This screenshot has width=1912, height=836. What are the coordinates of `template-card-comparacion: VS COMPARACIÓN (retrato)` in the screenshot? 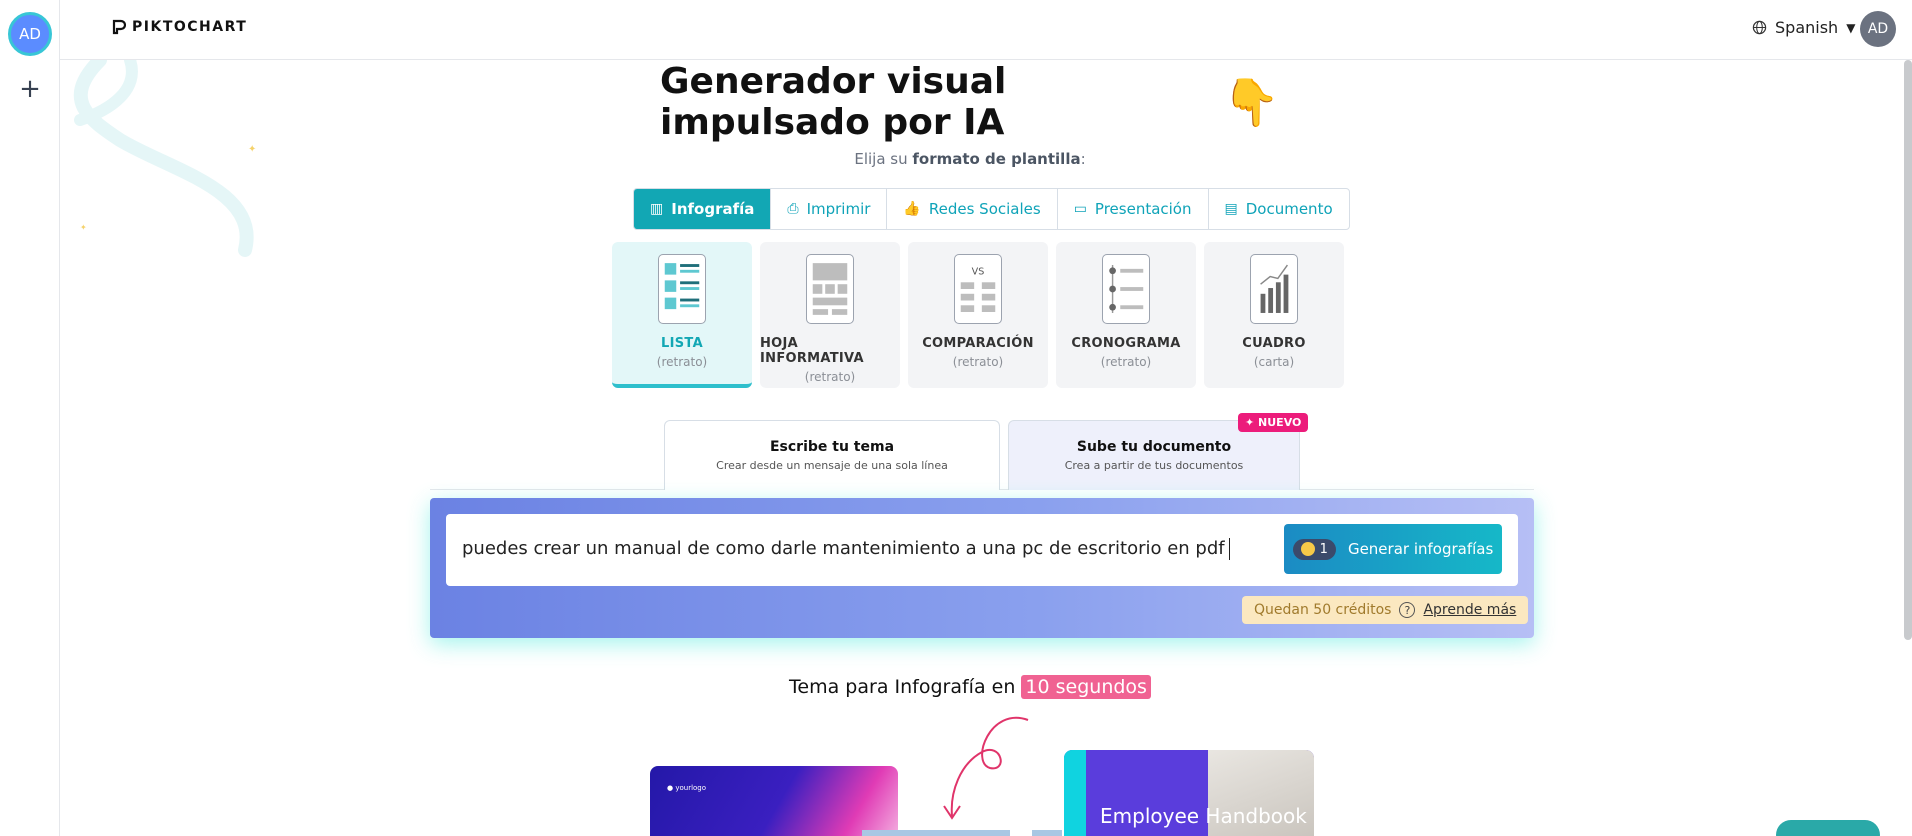 It's located at (978, 315).